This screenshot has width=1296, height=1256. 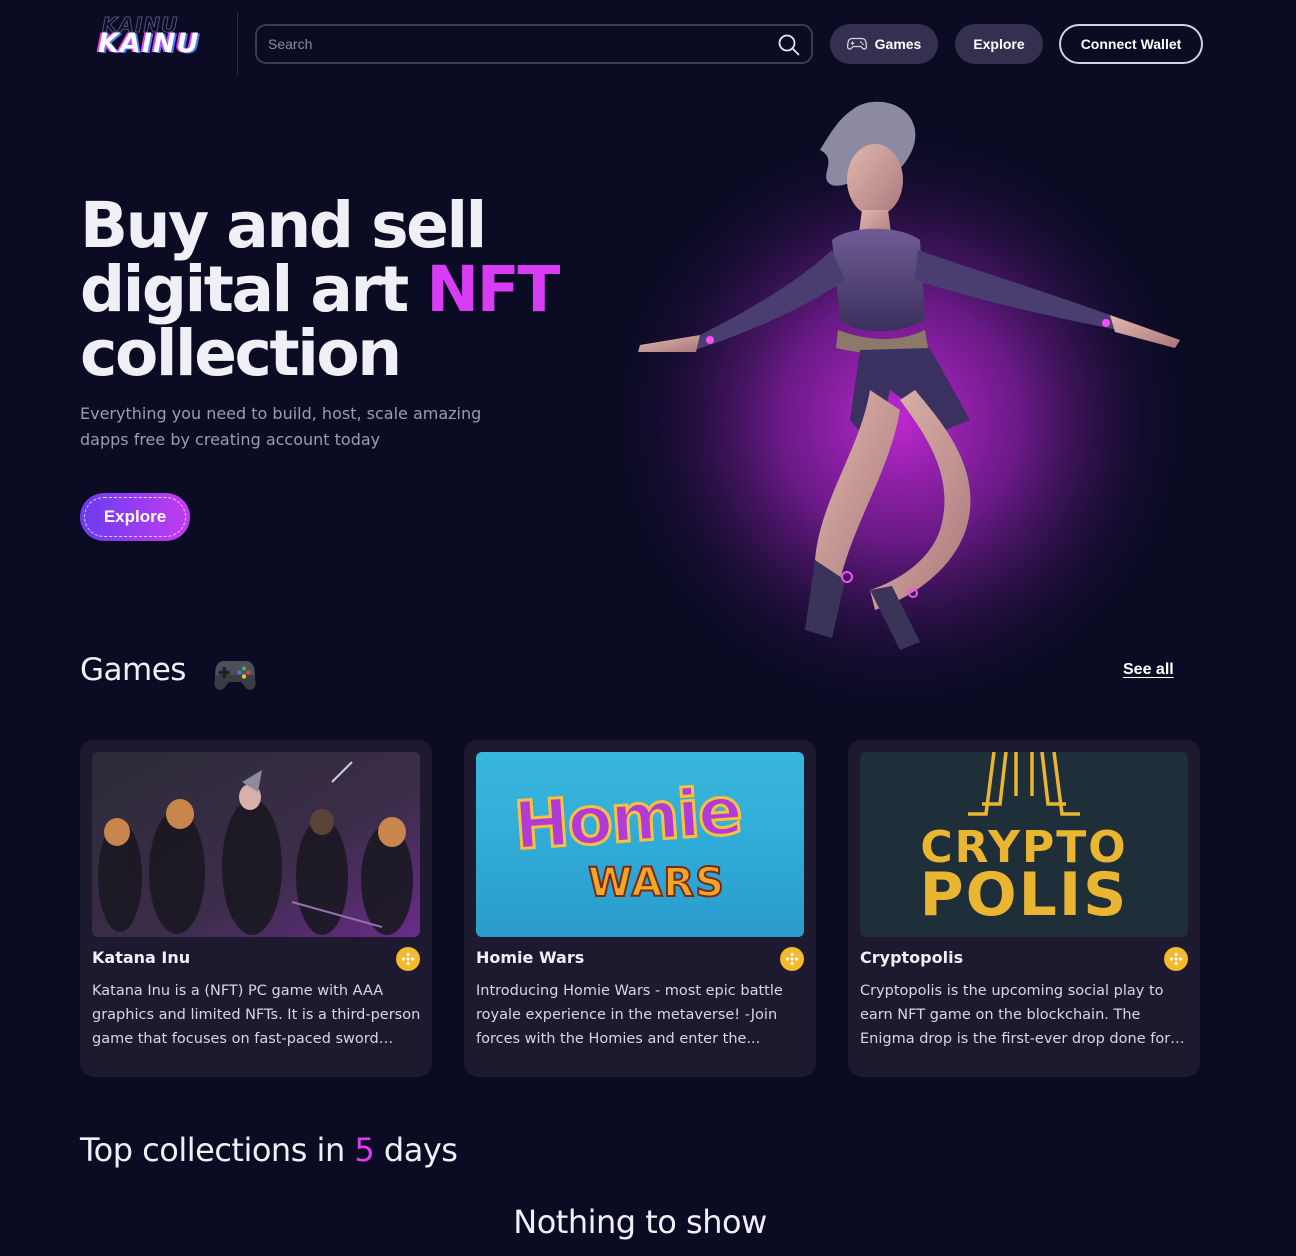 I want to click on cryptopolis-image: CRYPTO POLIS, so click(x=1024, y=844).